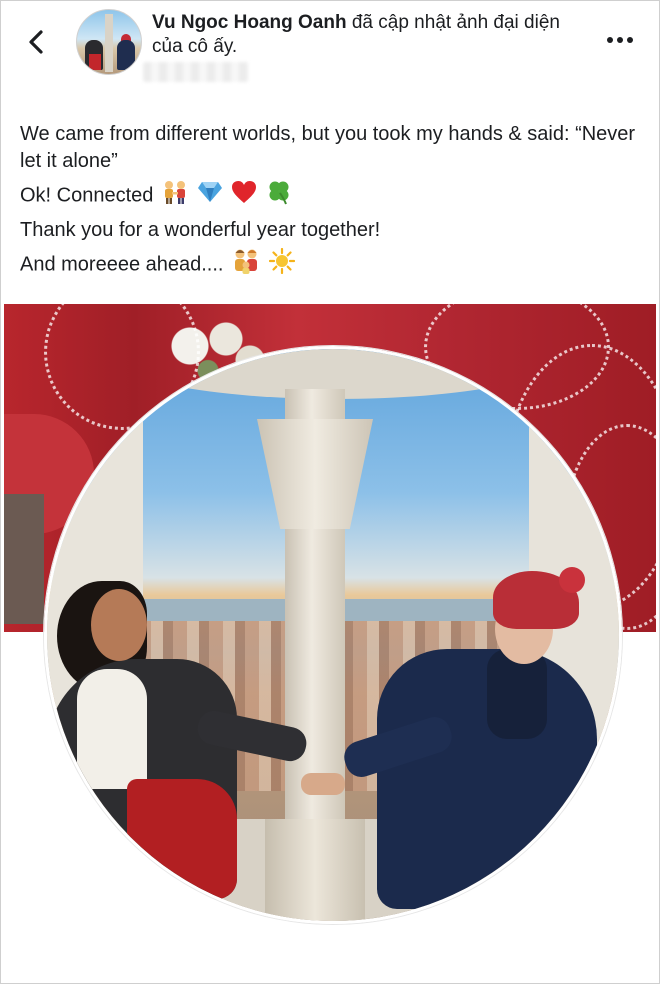 This screenshot has height=984, width=660. I want to click on author-name: Vu Ngoc Hoang Oanh, so click(249, 22).